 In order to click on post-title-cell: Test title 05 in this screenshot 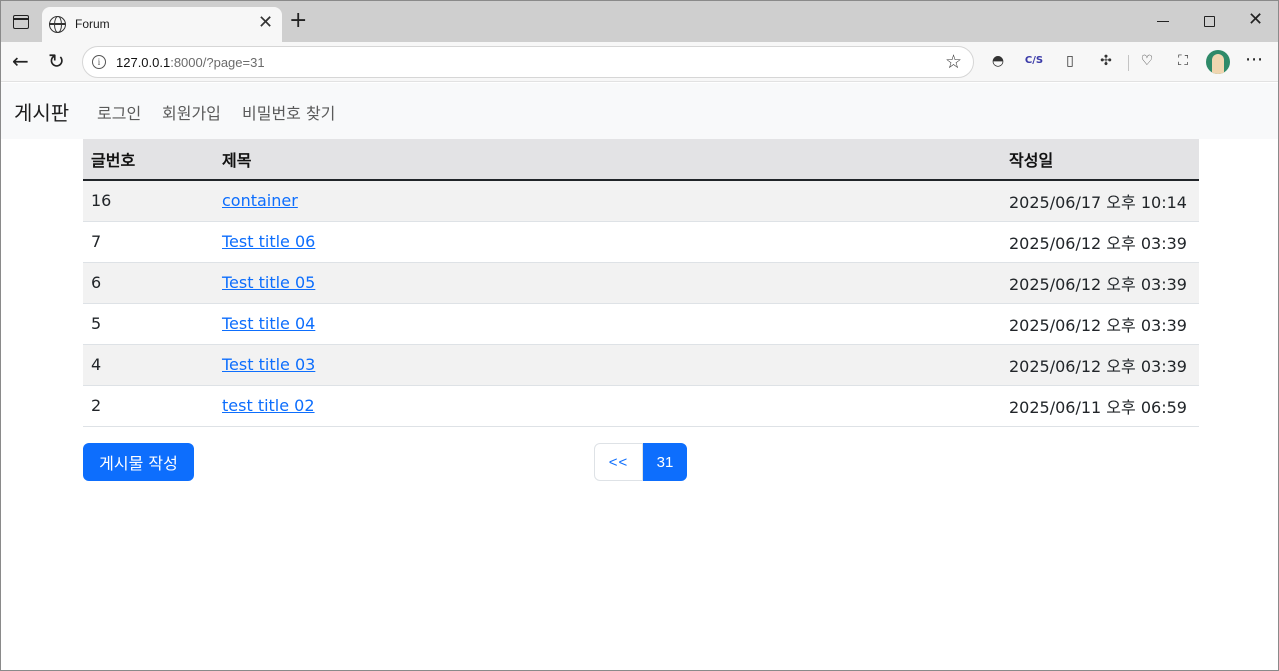, I will do `click(607, 283)`.